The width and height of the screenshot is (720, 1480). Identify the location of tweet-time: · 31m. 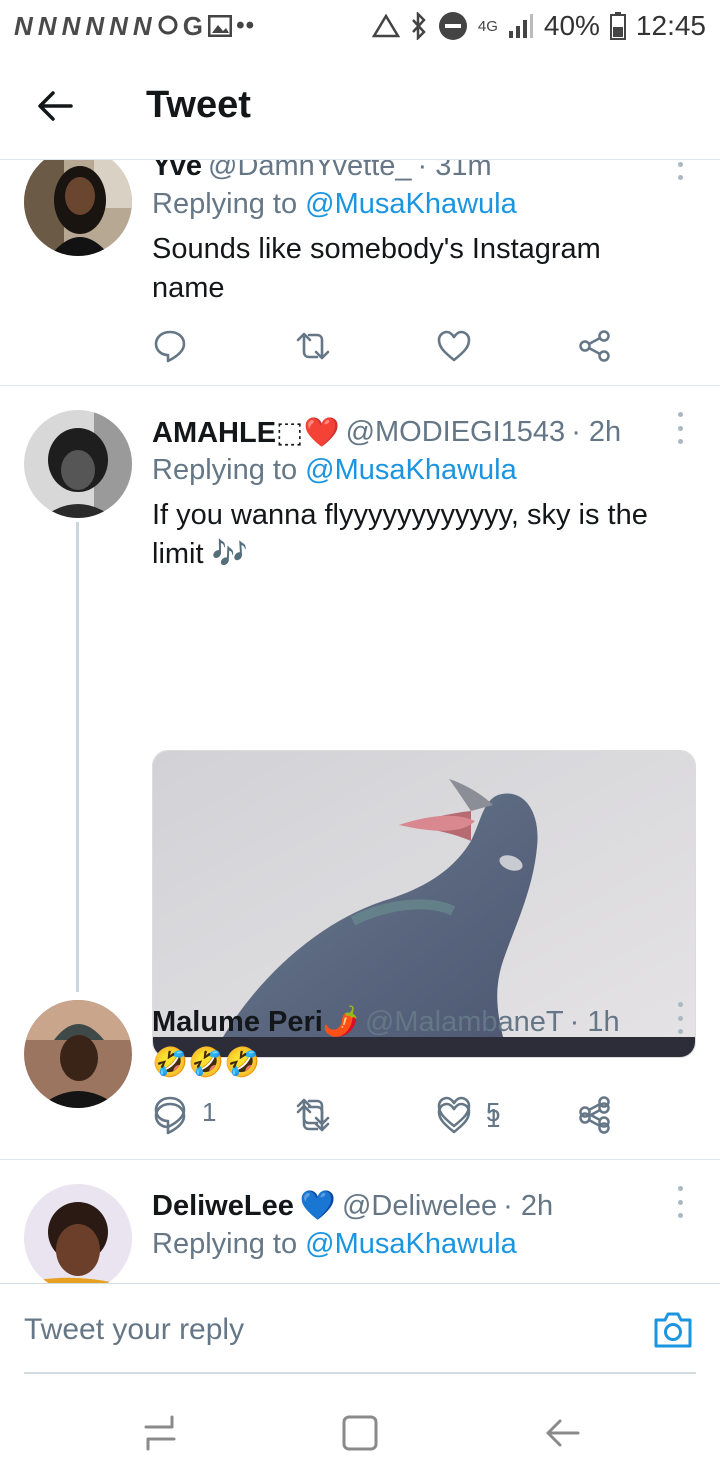
(454, 171).